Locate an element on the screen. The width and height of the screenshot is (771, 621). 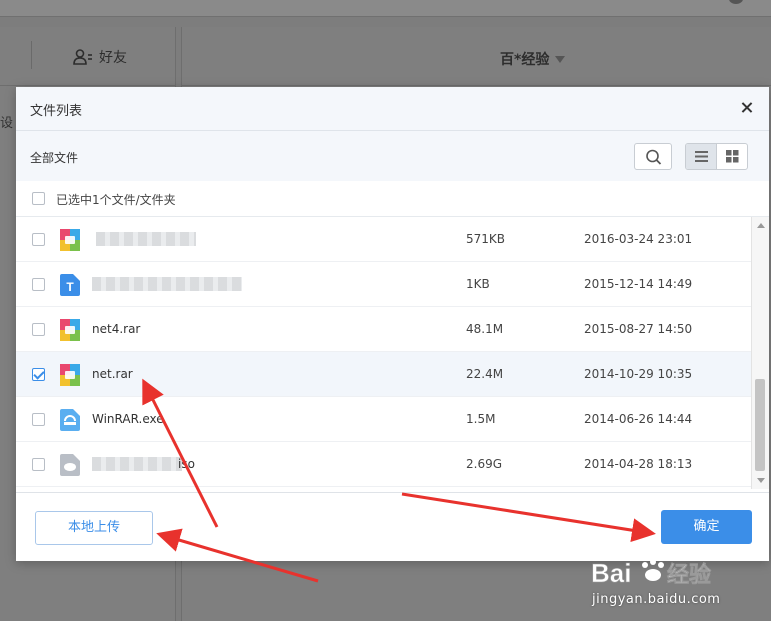
background-main-header is located at coordinates (476, 56).